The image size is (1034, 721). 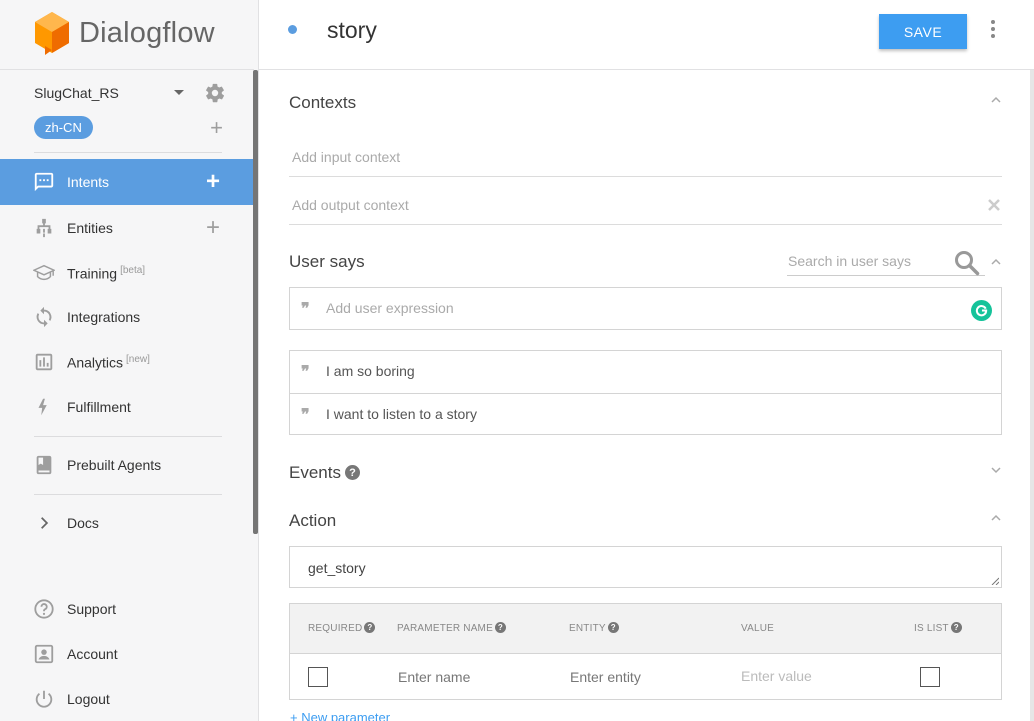 What do you see at coordinates (967, 263) in the screenshot?
I see `search-icon` at bounding box center [967, 263].